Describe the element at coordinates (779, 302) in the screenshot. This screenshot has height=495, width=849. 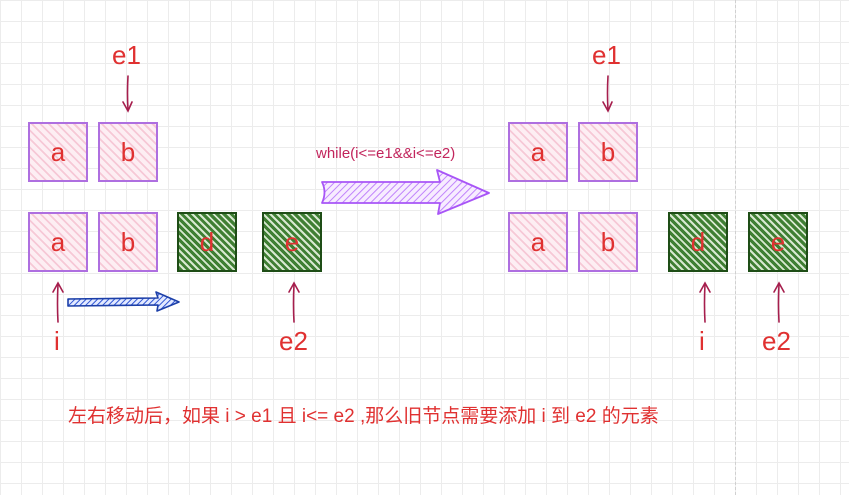
I see `right-e2-pointer-arrow` at that location.